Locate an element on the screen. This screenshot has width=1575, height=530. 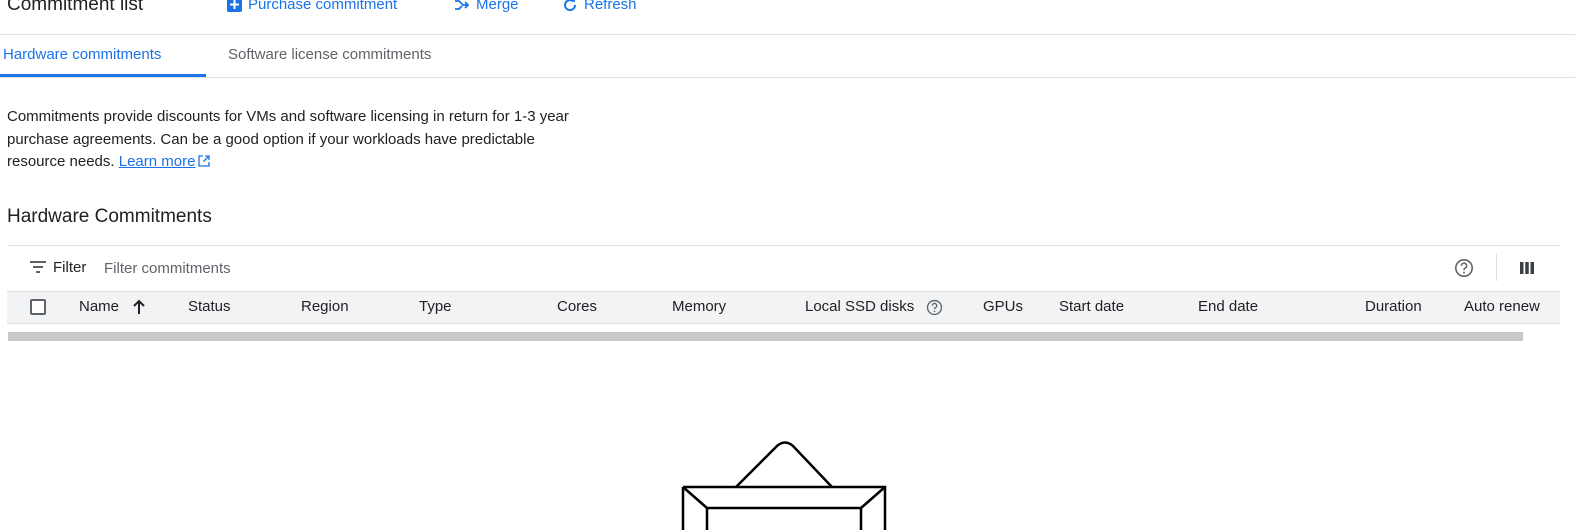
column-header-status: Status is located at coordinates (209, 306).